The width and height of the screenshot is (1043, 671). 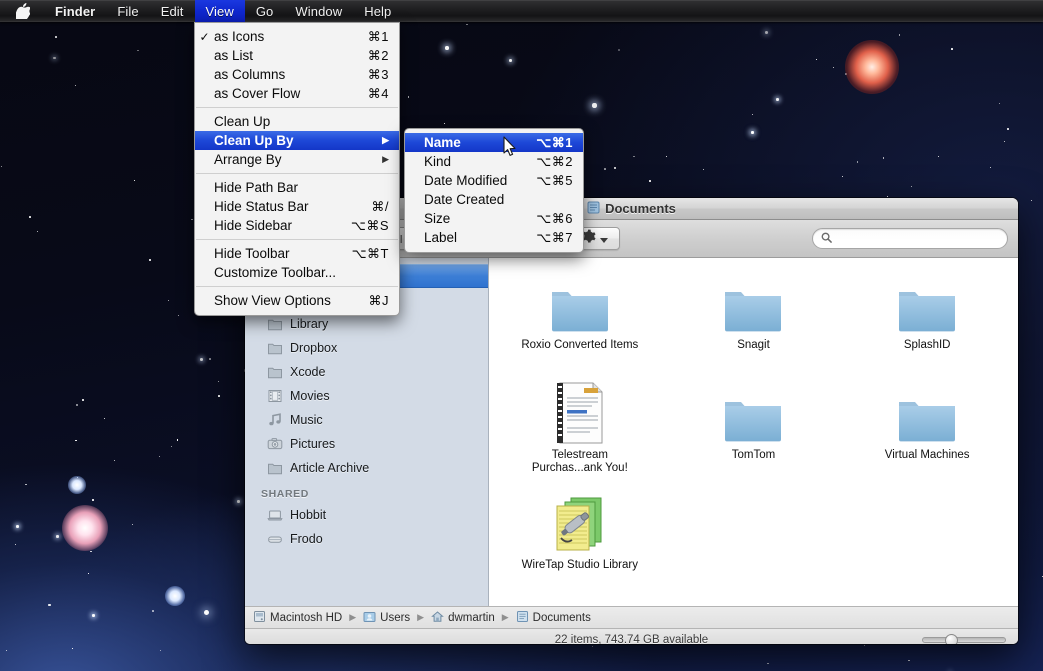 I want to click on breadcrumb-documents: Documents, so click(x=553, y=618).